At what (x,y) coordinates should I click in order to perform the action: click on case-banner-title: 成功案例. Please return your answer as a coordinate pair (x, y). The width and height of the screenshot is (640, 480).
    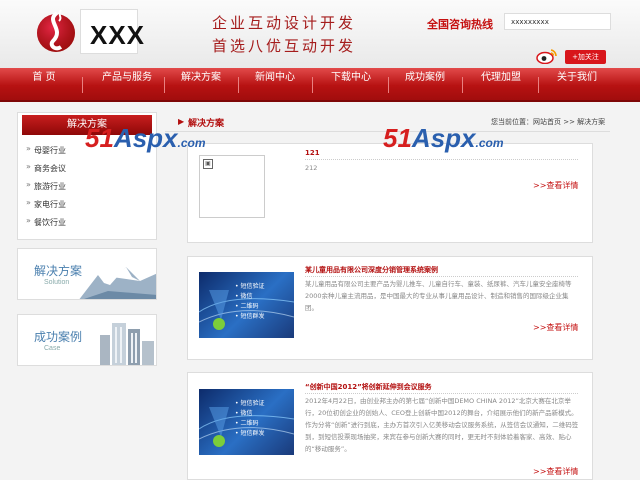
    Looking at the image, I should click on (58, 337).